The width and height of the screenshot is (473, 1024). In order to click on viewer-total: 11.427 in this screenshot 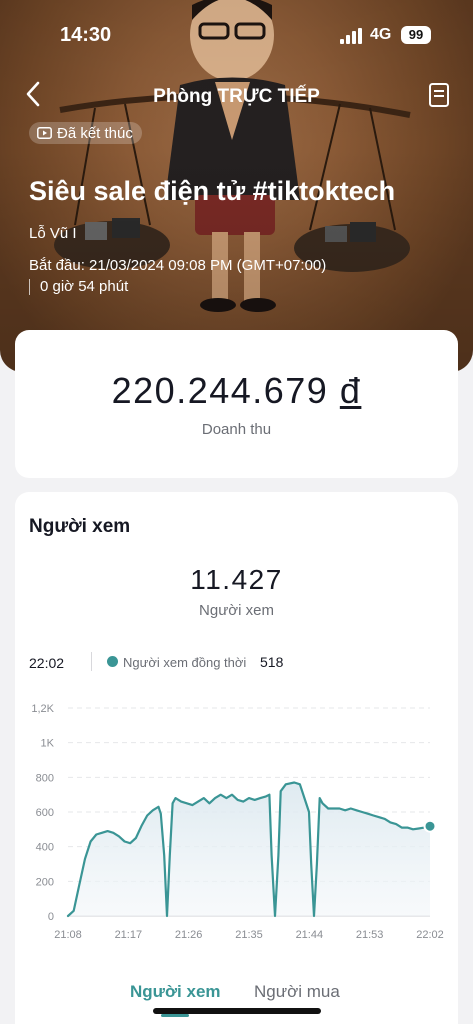, I will do `click(236, 579)`.